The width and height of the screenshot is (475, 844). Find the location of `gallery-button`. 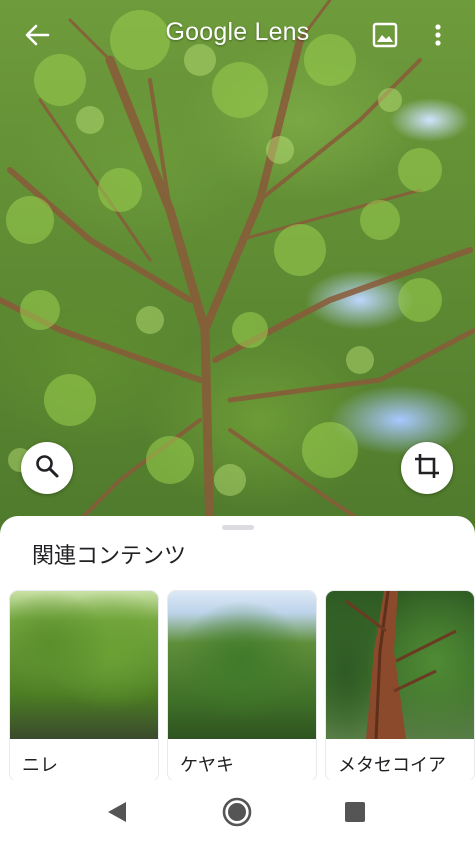

gallery-button is located at coordinates (385, 37).